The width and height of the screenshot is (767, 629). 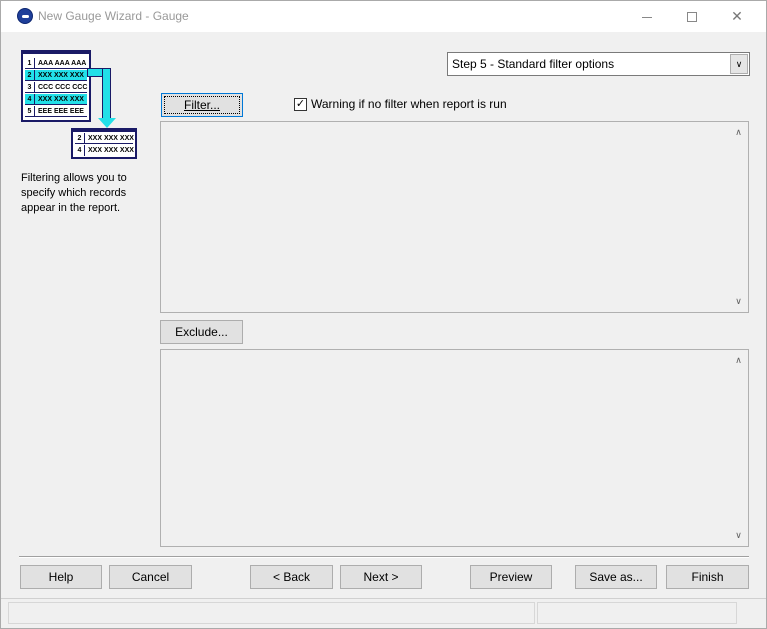 What do you see at coordinates (113, 16) in the screenshot?
I see `window-title: New Gauge Wizard - Gauge` at bounding box center [113, 16].